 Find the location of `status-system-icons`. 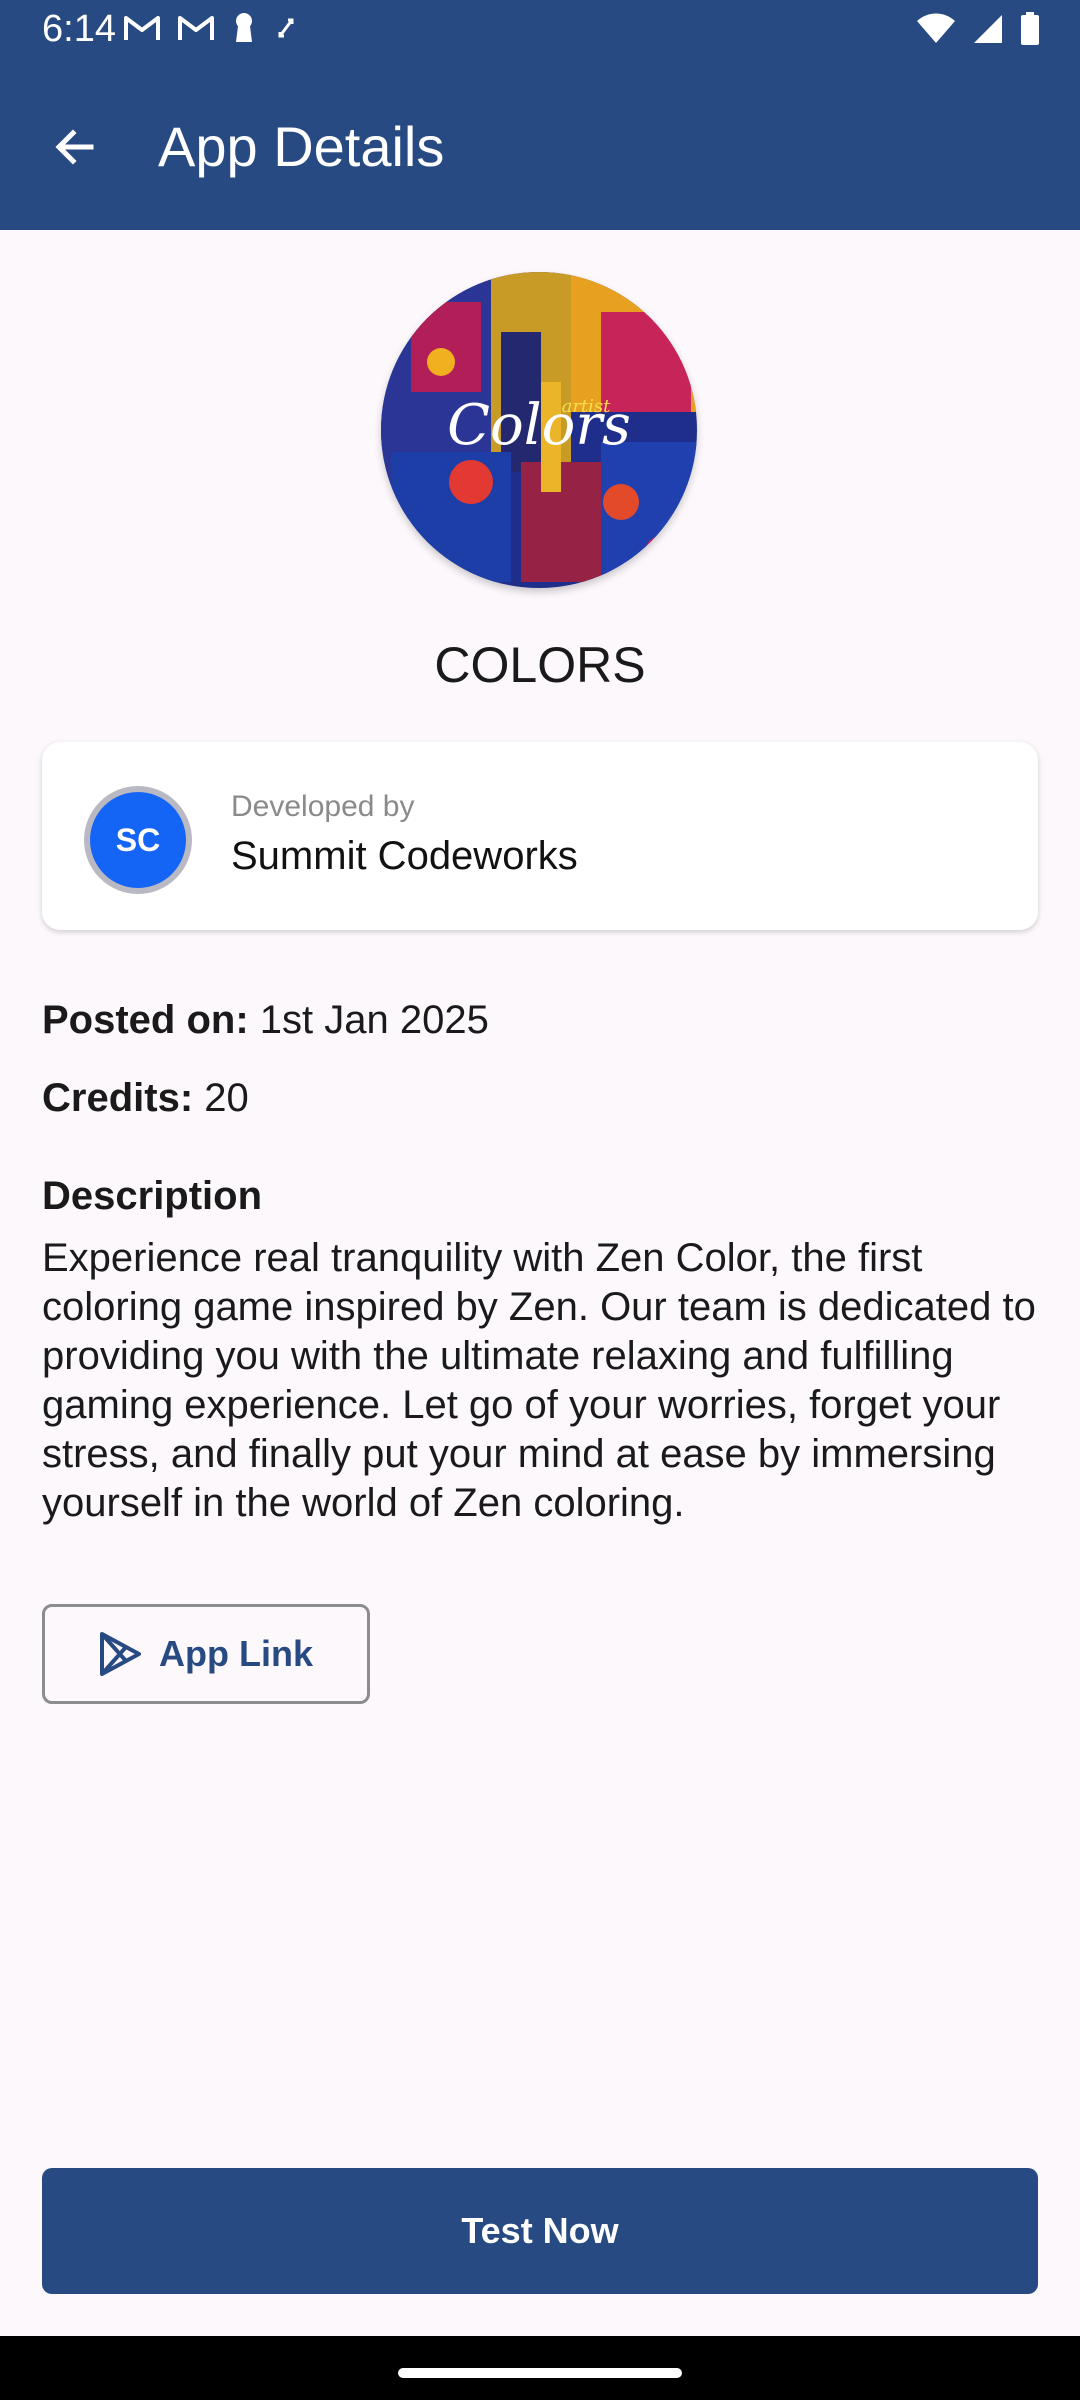

status-system-icons is located at coordinates (978, 29).